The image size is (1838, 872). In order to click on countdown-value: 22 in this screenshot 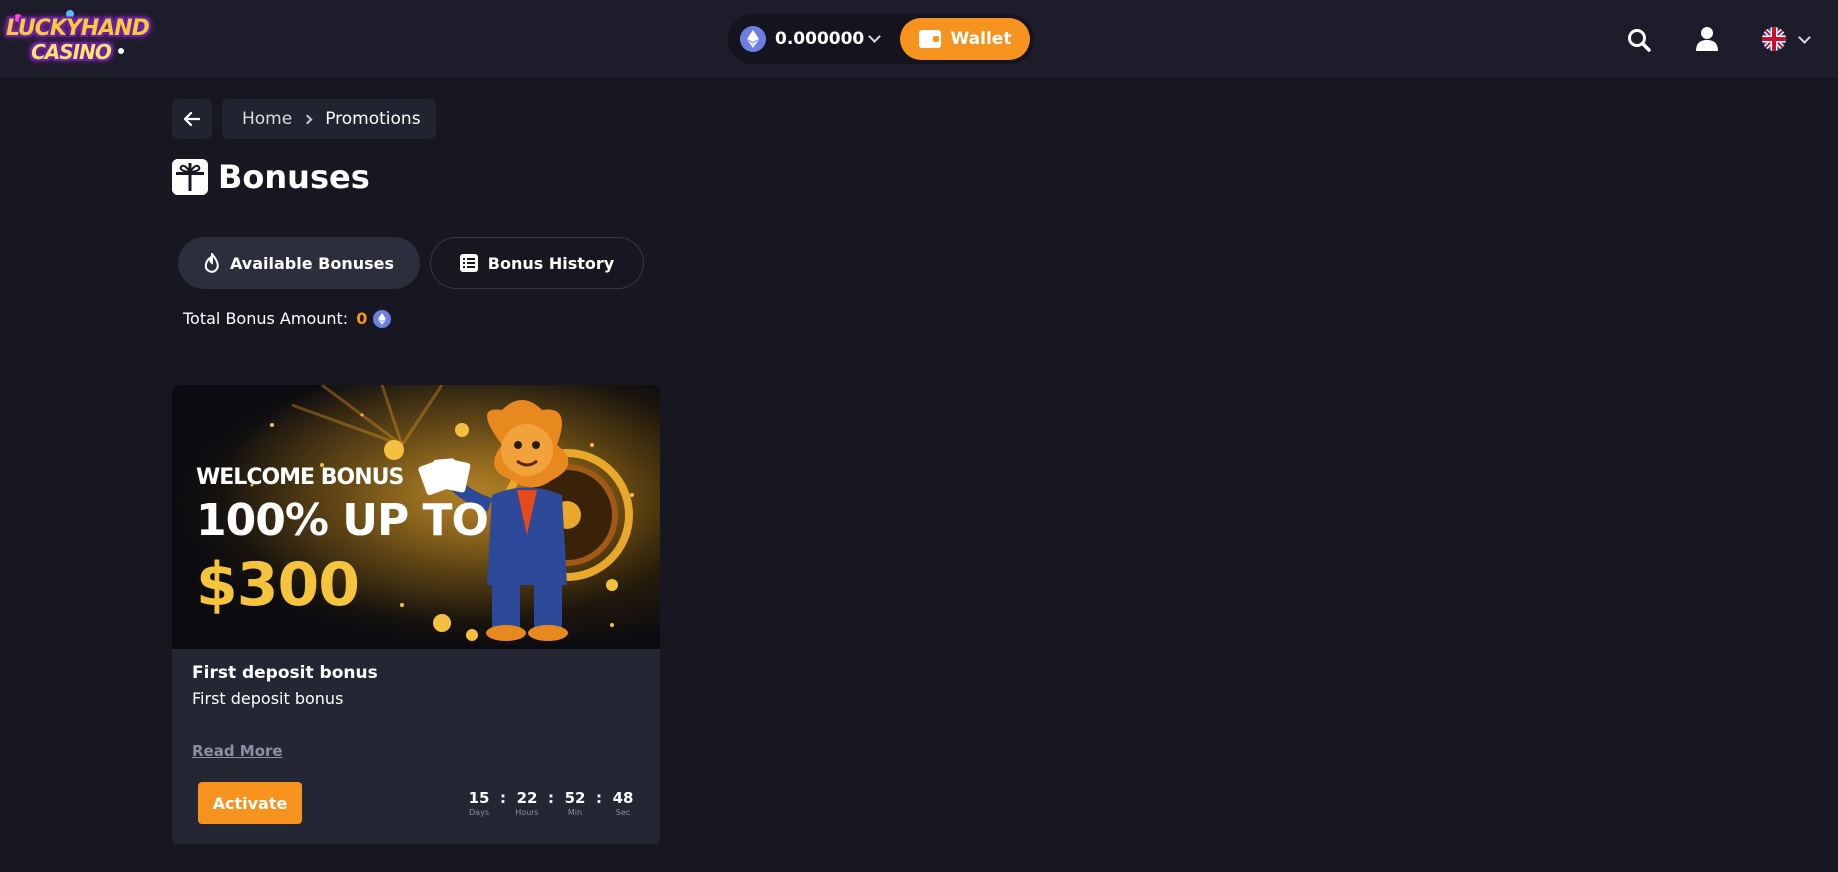, I will do `click(527, 798)`.